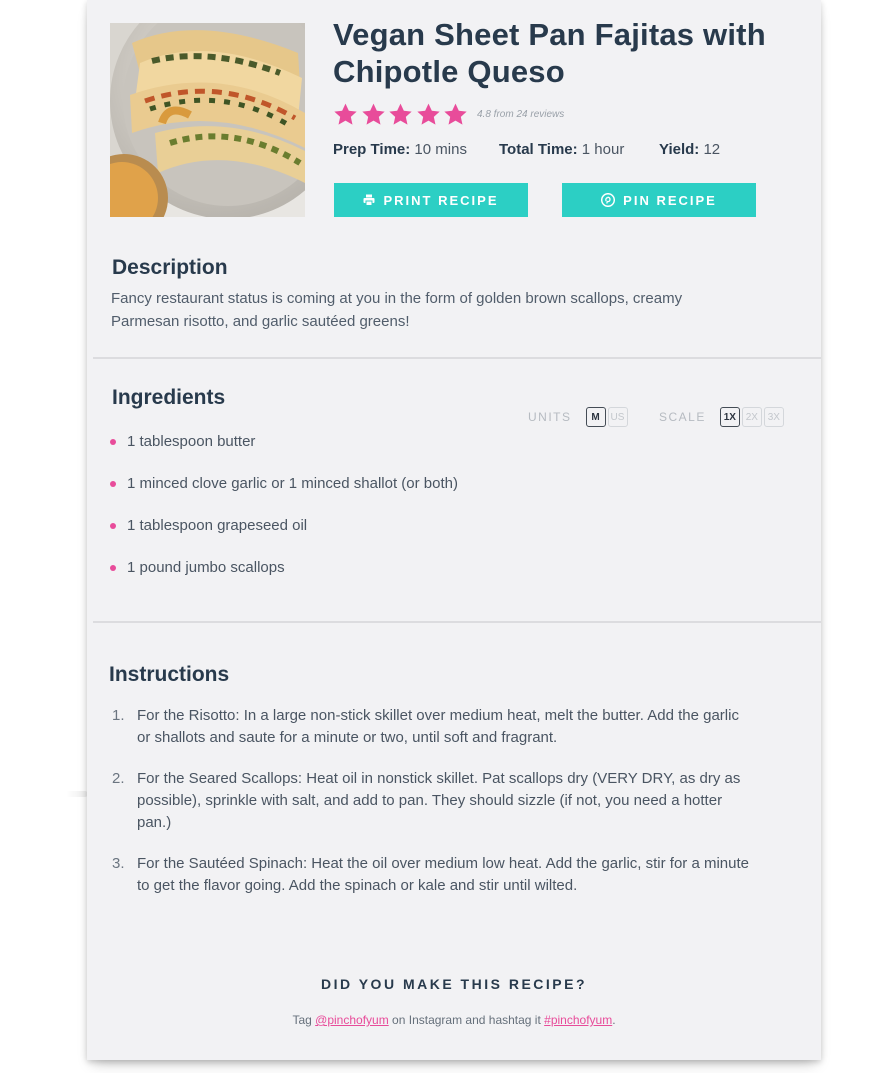 This screenshot has width=890, height=1073. I want to click on rating-summary: 4.8 from 24 reviews, so click(521, 114).